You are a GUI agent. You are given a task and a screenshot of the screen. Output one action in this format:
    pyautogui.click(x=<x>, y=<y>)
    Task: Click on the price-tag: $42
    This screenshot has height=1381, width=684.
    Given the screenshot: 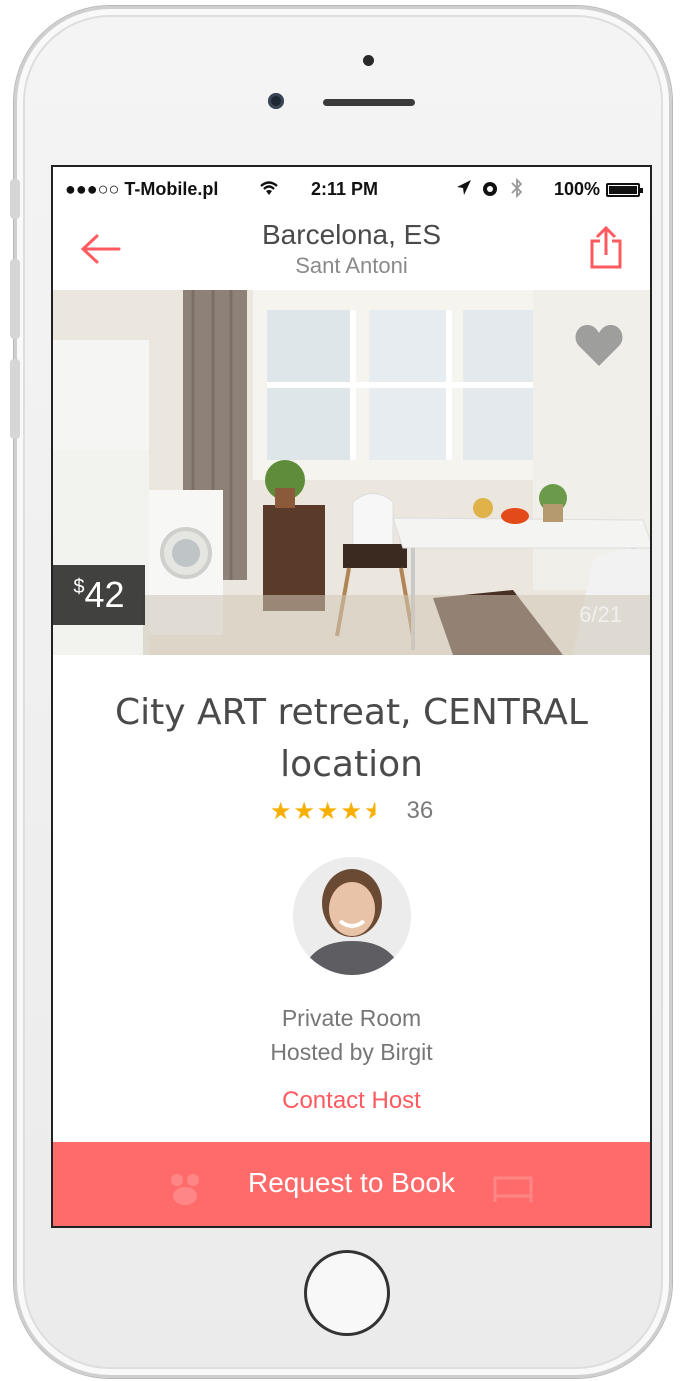 What is the action you would take?
    pyautogui.click(x=99, y=595)
    